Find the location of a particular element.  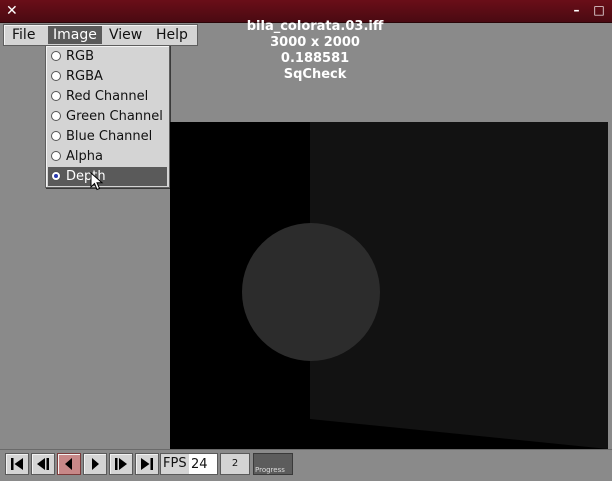

menu-item-label: Blue Channel is located at coordinates (109, 136).